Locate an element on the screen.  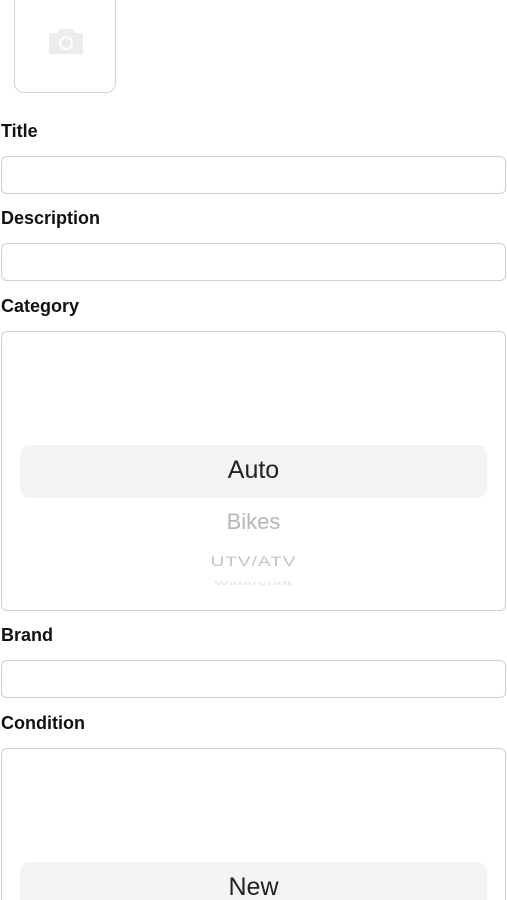
brand-input is located at coordinates (253, 679).